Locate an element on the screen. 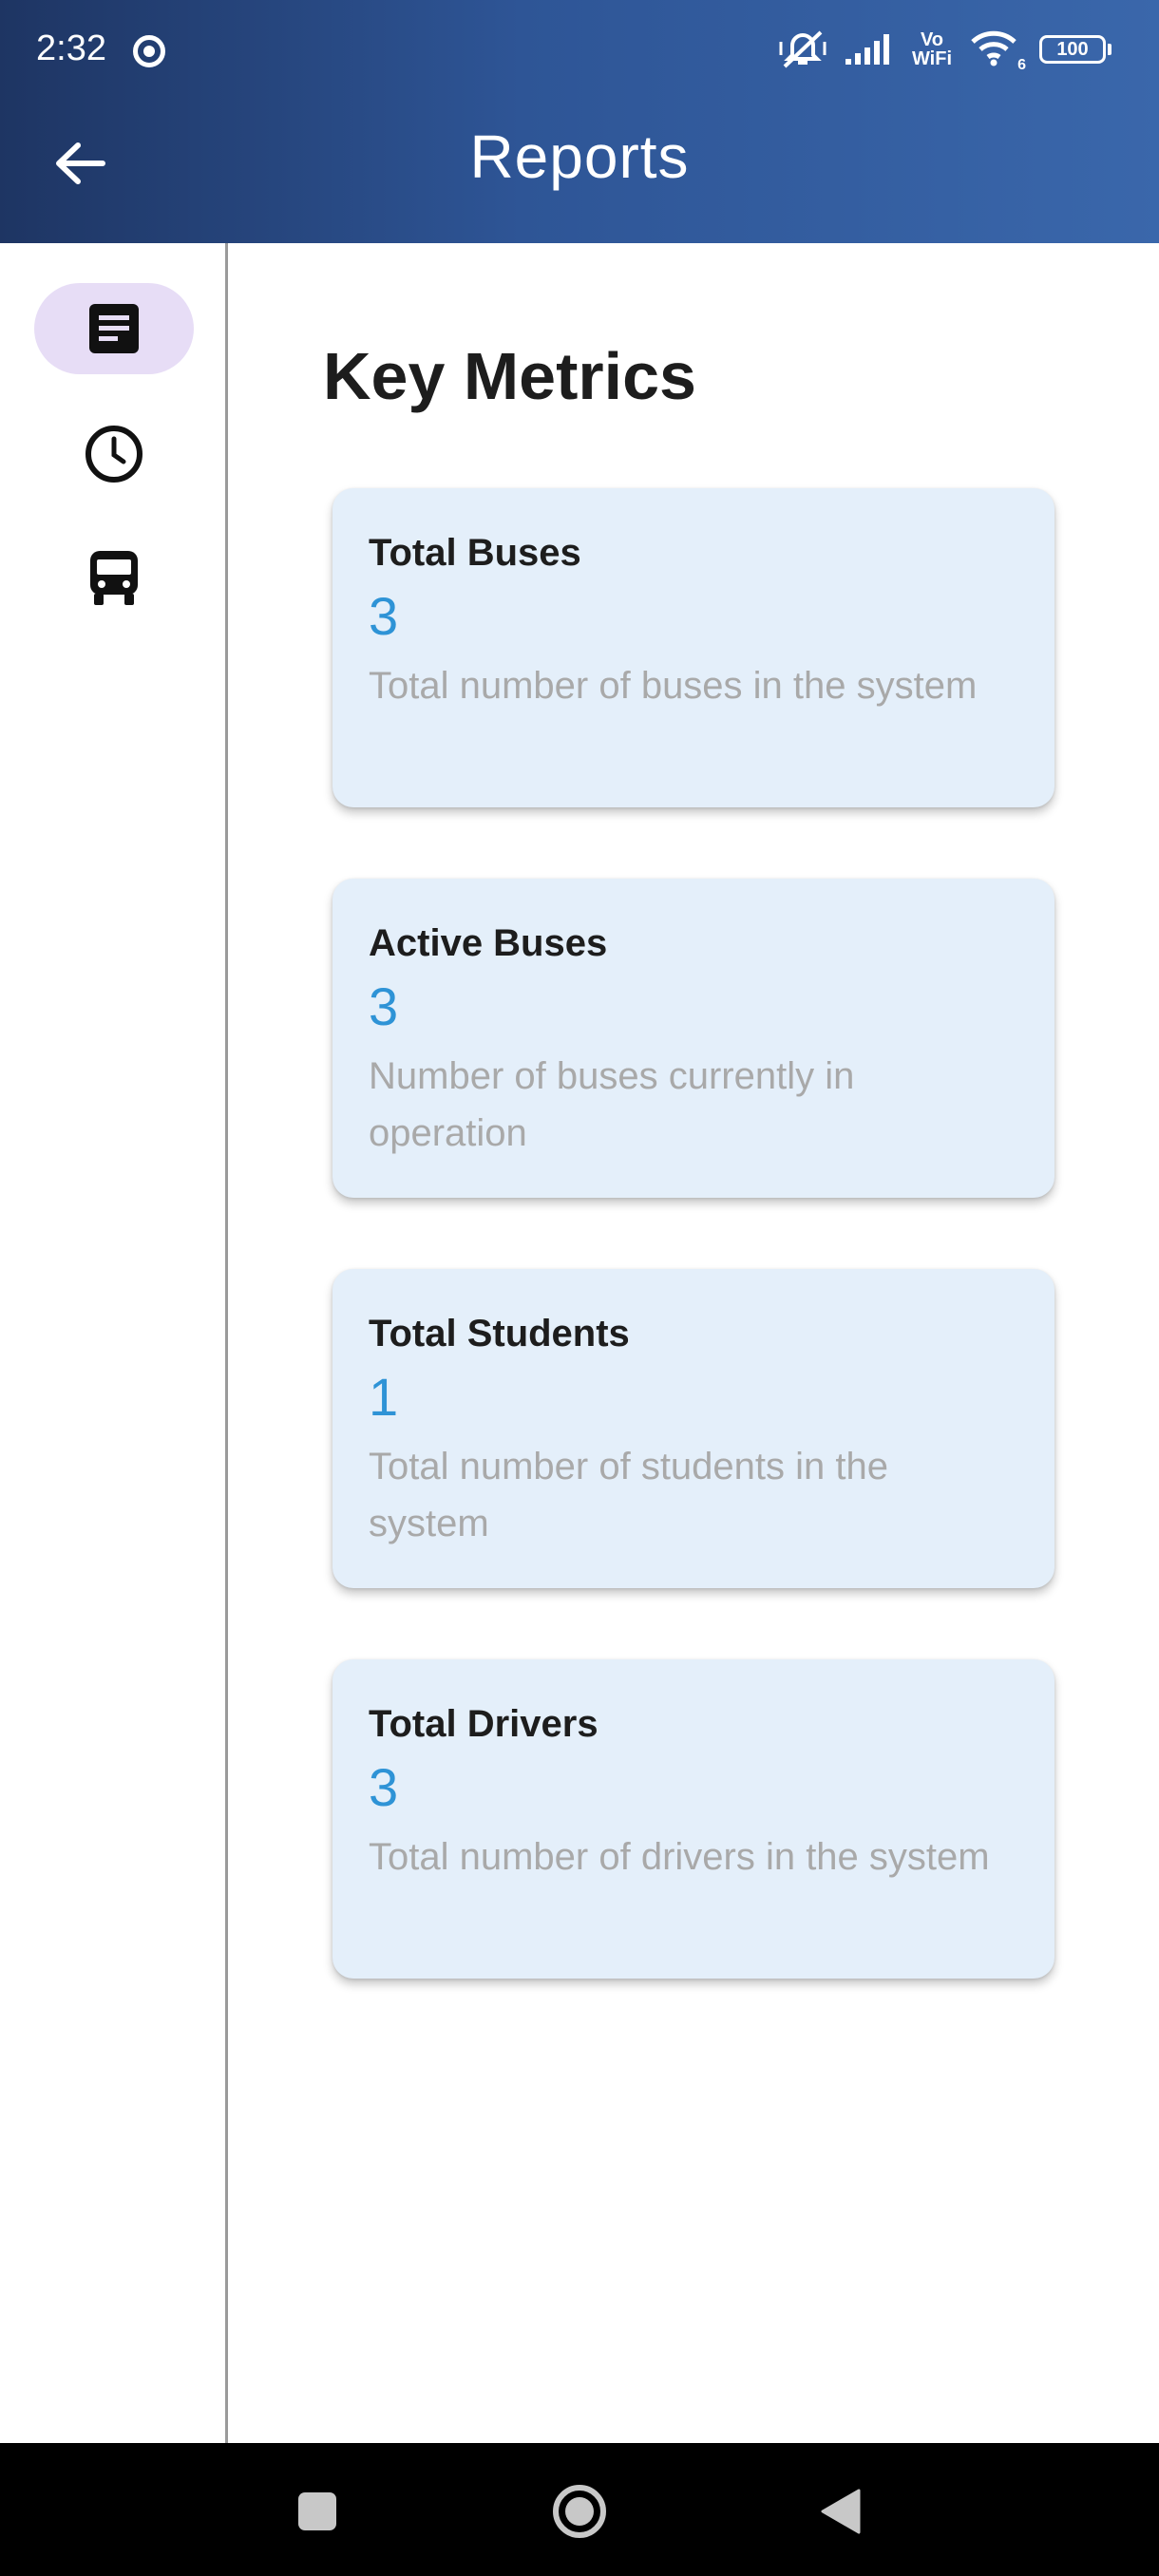 The height and width of the screenshot is (2576, 1159). status-time: 2:32 is located at coordinates (71, 48).